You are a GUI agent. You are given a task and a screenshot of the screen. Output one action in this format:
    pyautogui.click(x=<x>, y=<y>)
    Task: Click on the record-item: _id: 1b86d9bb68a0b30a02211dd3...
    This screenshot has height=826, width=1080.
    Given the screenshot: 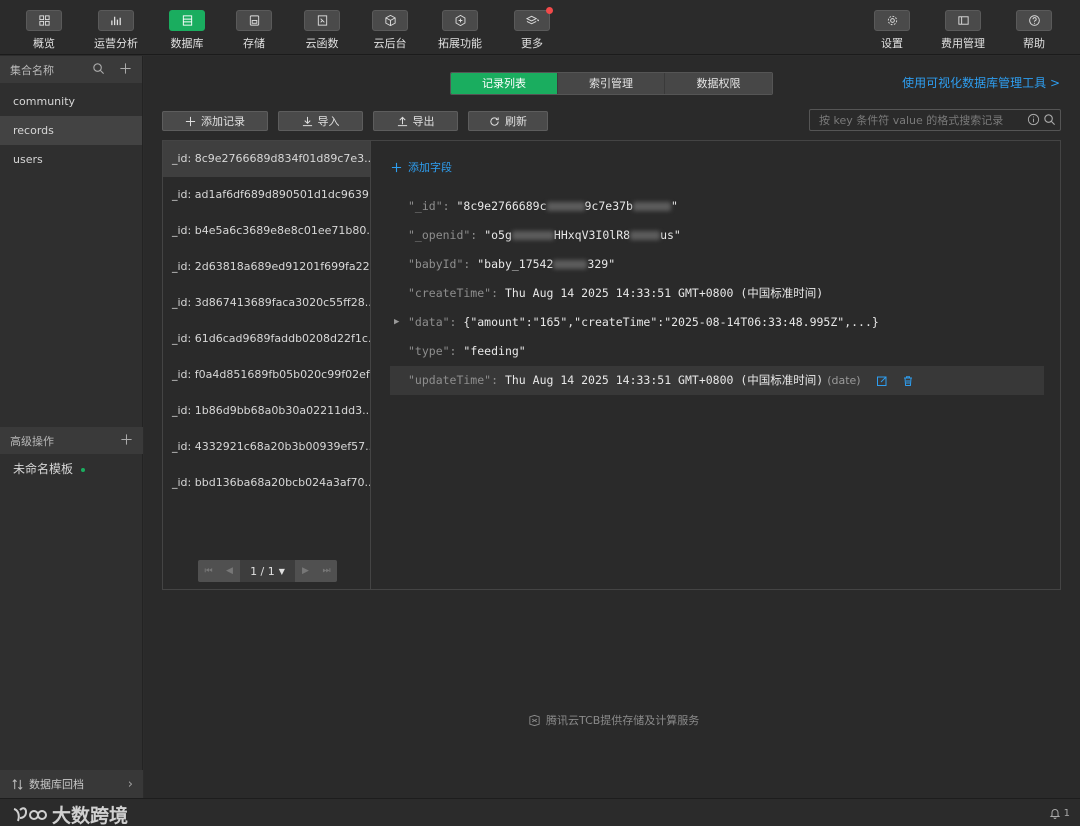 What is the action you would take?
    pyautogui.click(x=266, y=411)
    